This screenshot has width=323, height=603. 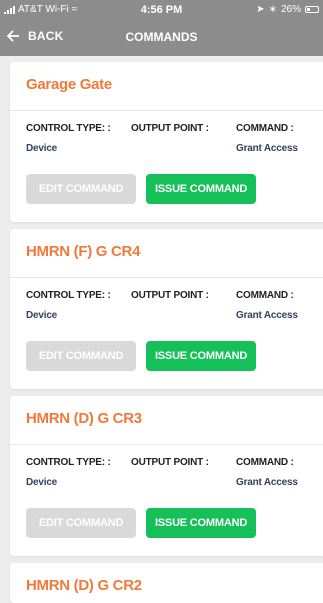 I want to click on status-right: ➤ ∗ 26%, so click(x=287, y=9).